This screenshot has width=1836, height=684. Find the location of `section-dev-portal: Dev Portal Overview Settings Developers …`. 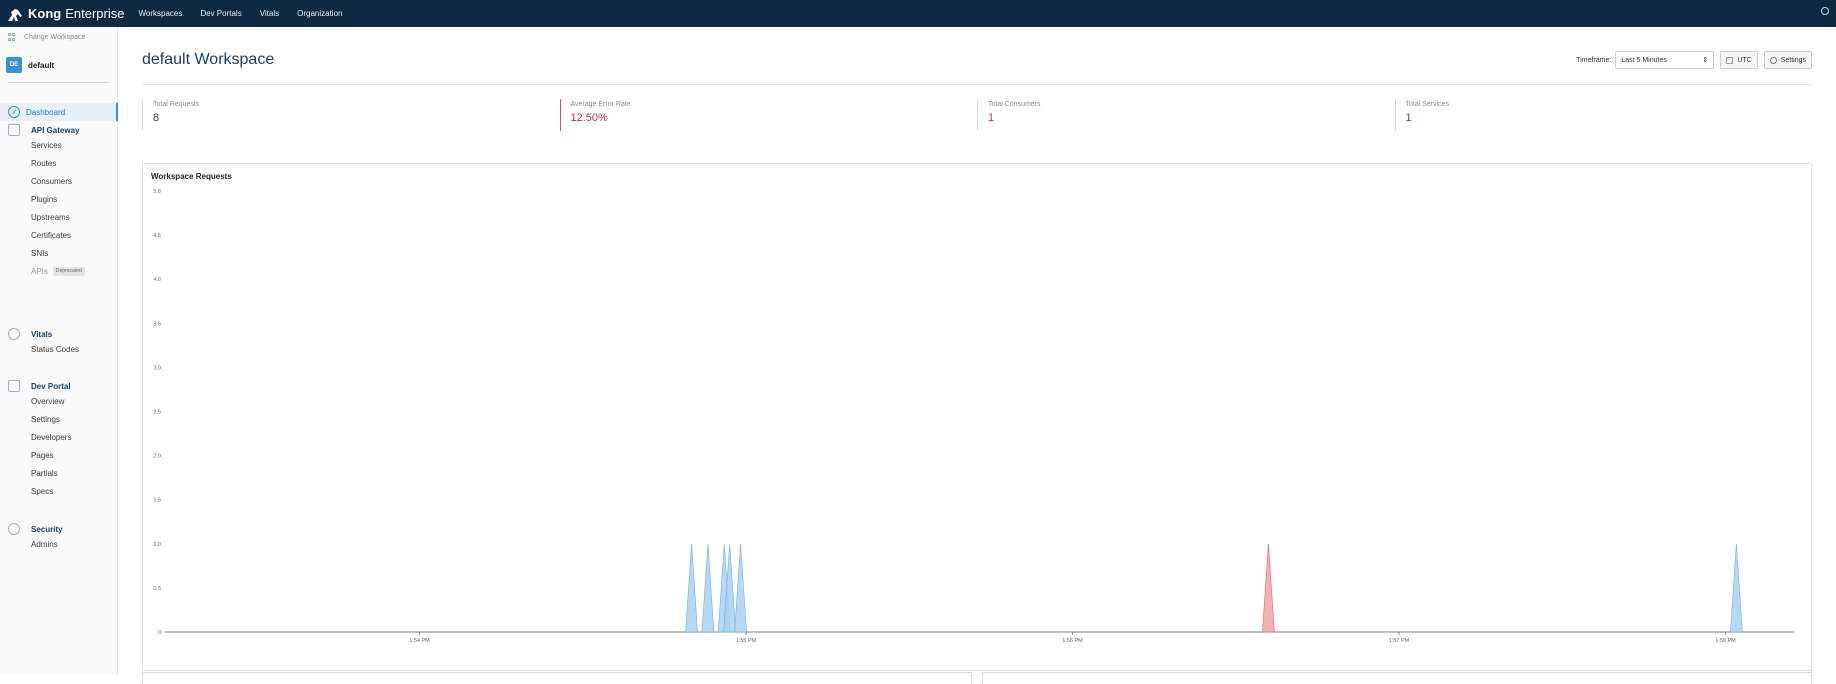

section-dev-portal: Dev Portal Overview Settings Developers … is located at coordinates (59, 440).